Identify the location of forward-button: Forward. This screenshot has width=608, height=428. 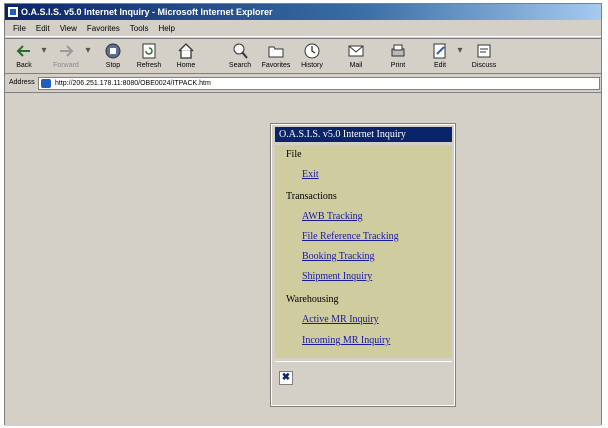
(66, 57).